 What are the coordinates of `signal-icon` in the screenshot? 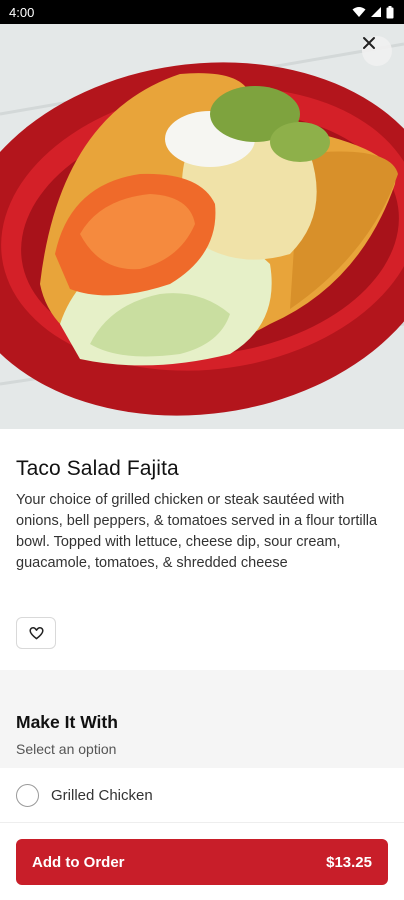 It's located at (376, 12).